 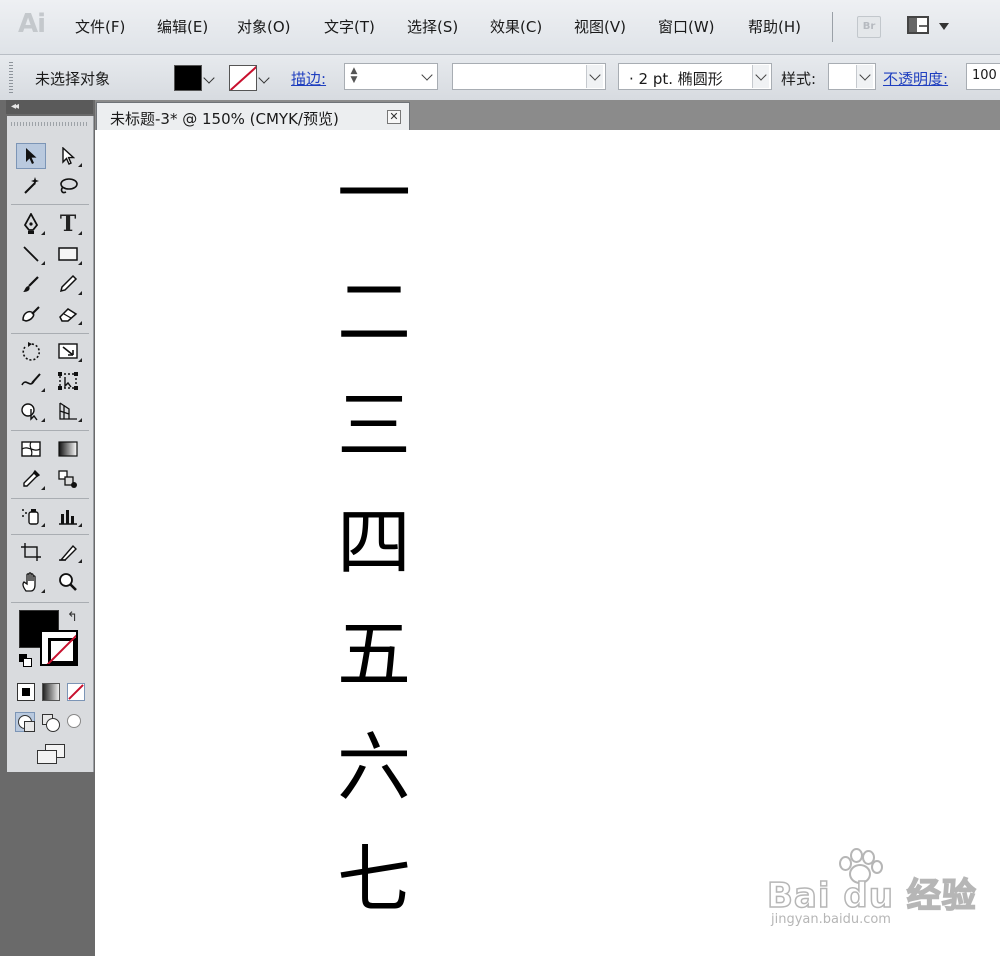 What do you see at coordinates (983, 76) in the screenshot?
I see `opacity-input: 100` at bounding box center [983, 76].